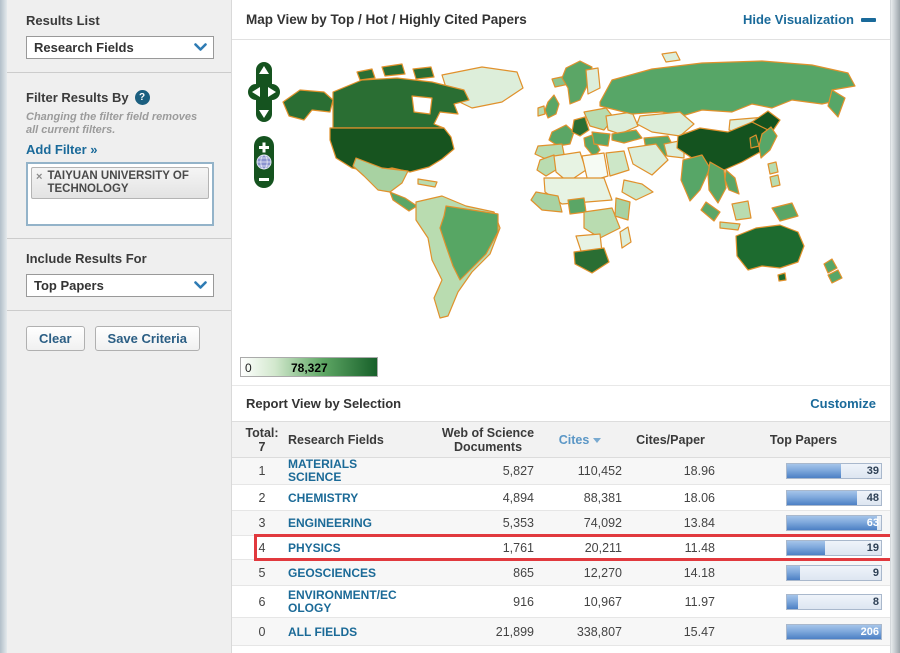  I want to click on table-row: 6 ENVIRONMENT/ECOLOGY 916 10,967 11.97 8, so click(561, 602).